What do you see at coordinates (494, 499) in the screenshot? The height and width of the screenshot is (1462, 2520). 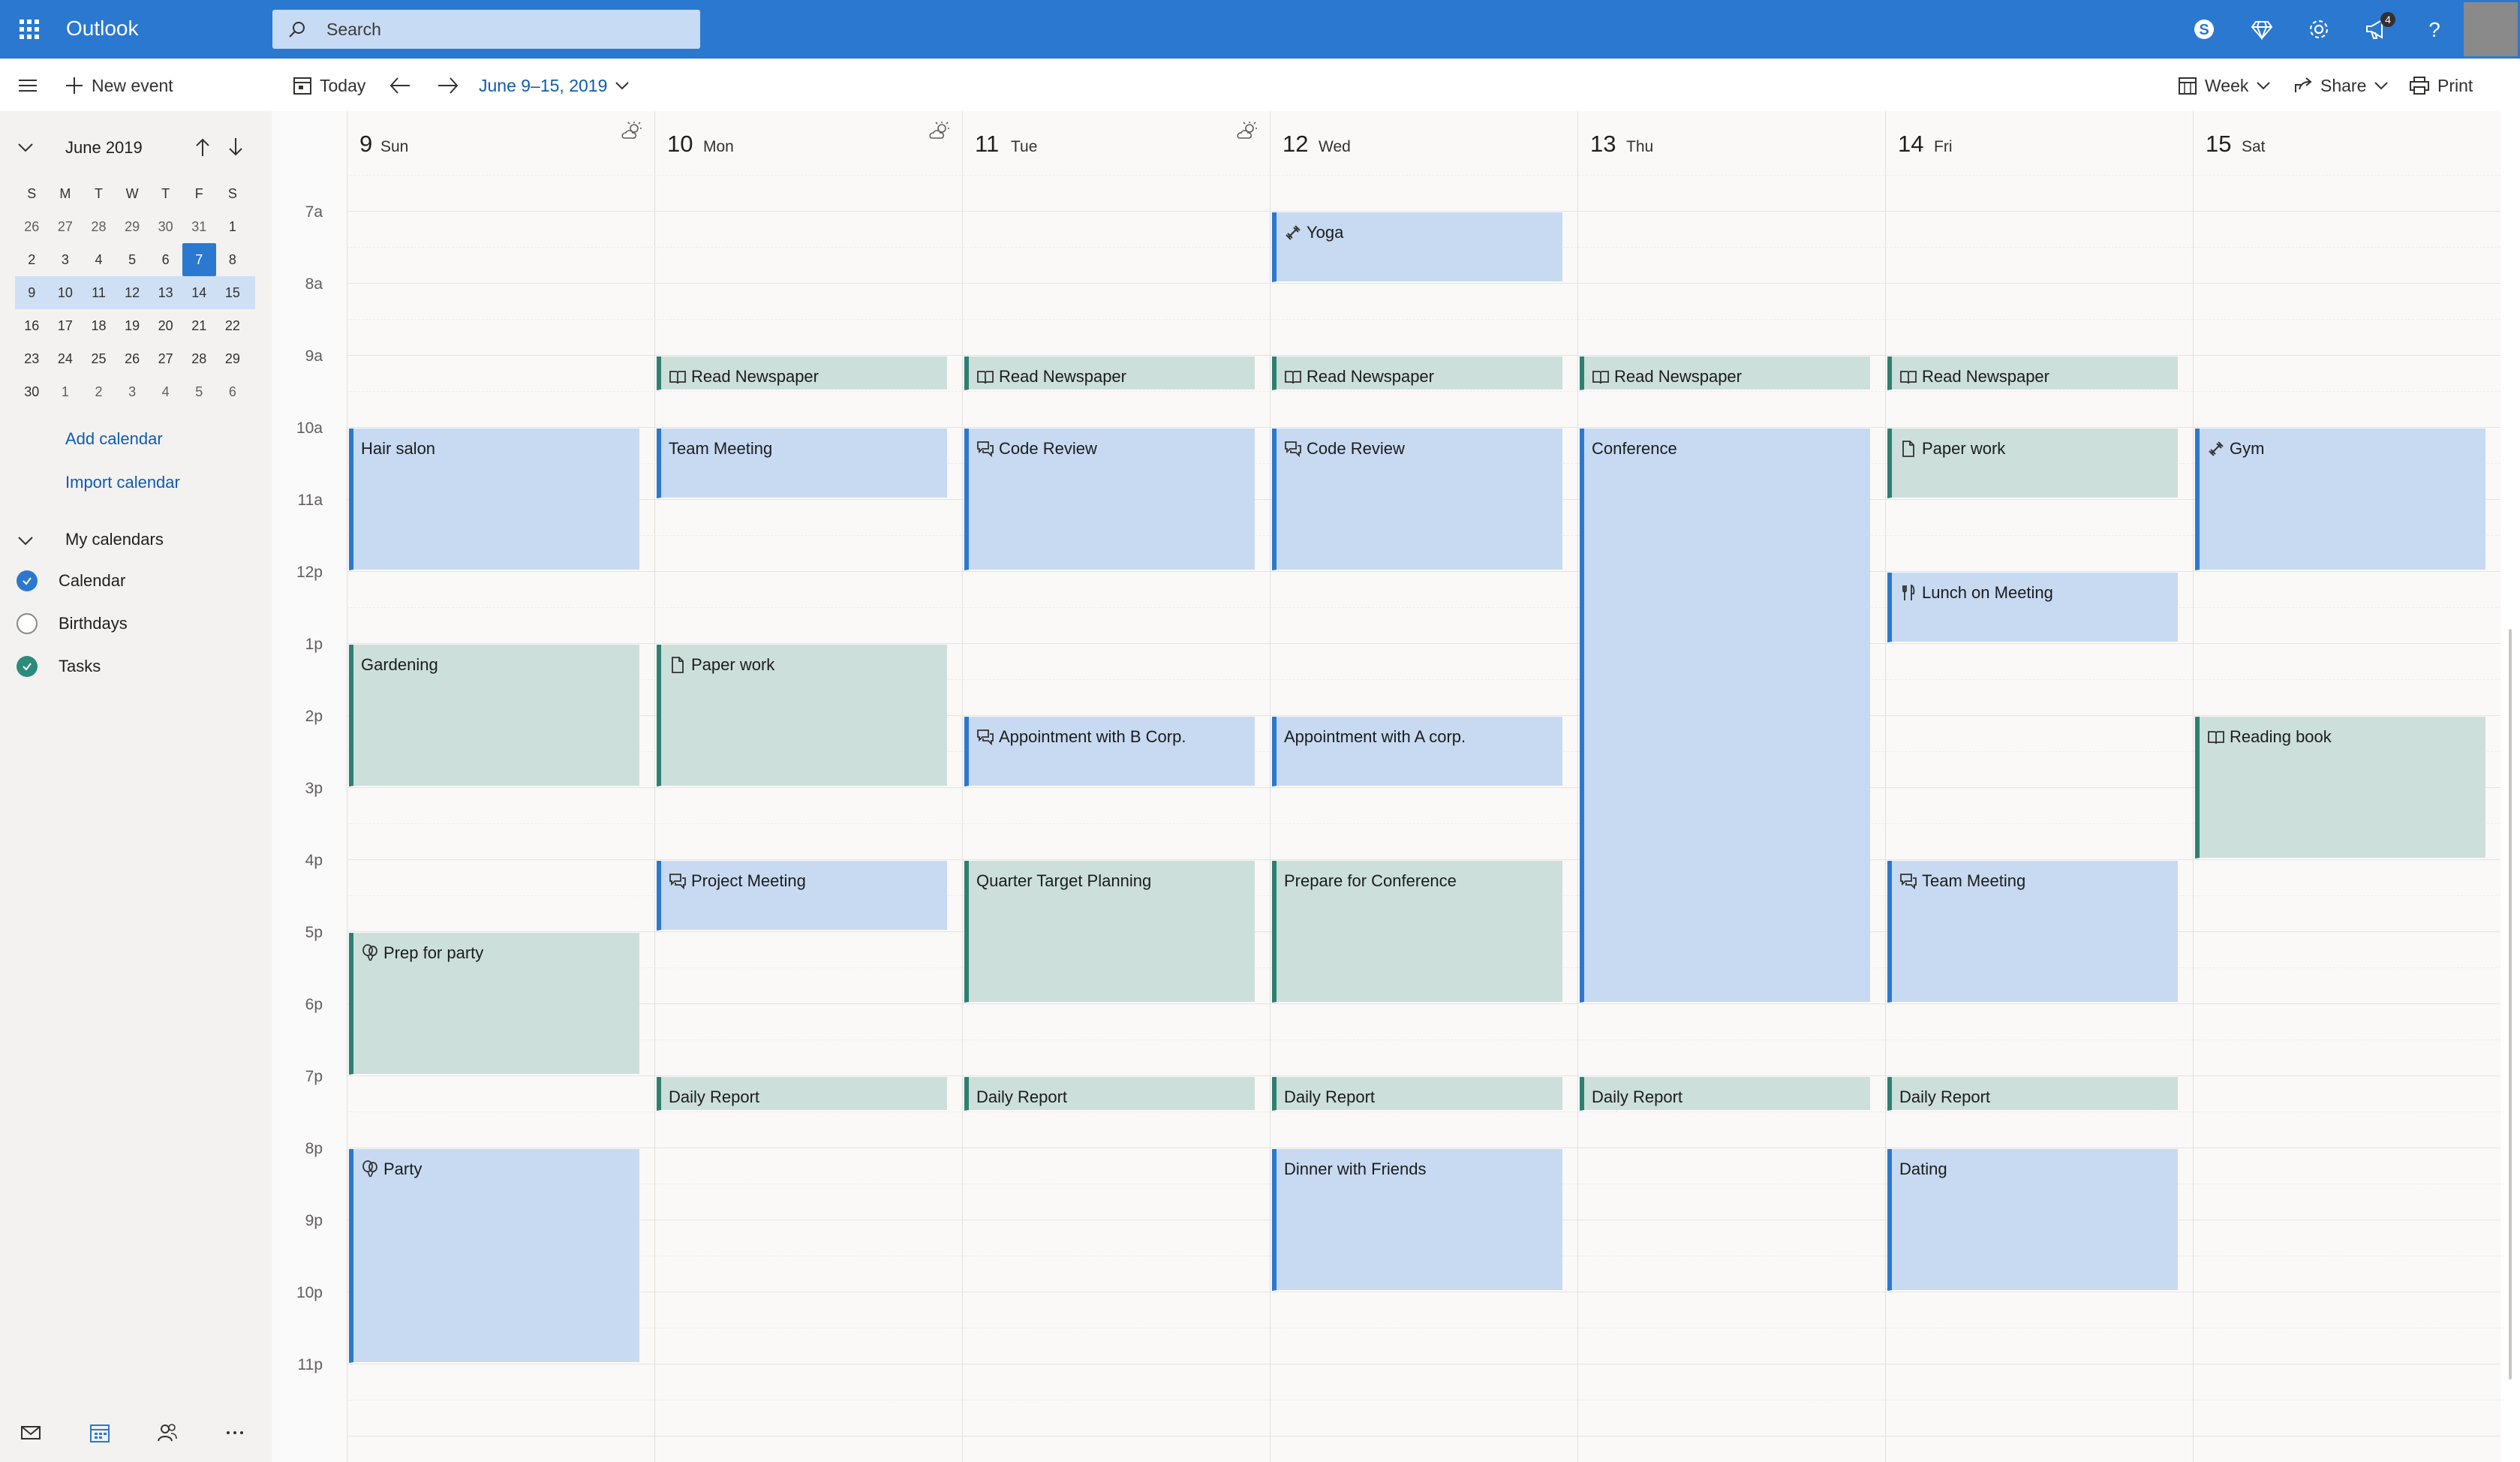 I see `calendar-event: Hair salon` at bounding box center [494, 499].